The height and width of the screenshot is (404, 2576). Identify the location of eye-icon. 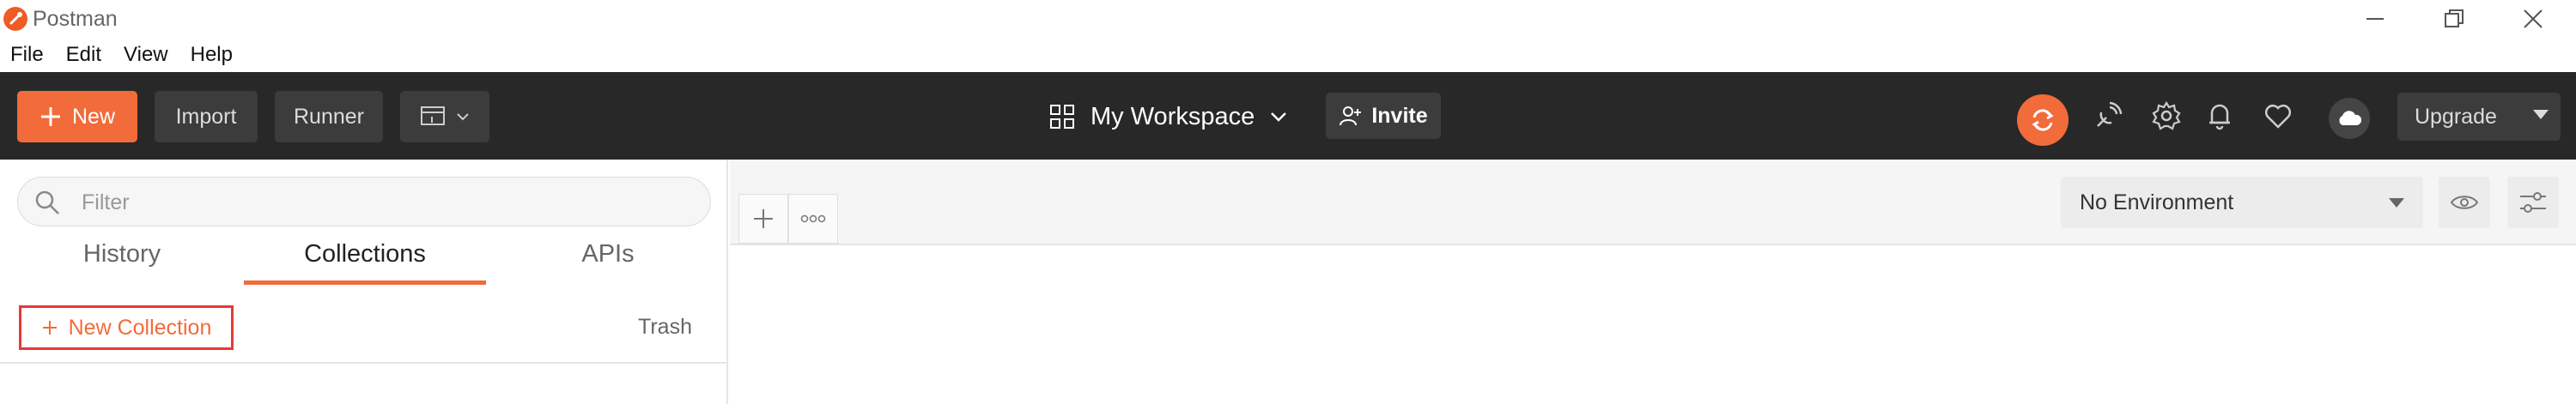
(2464, 202).